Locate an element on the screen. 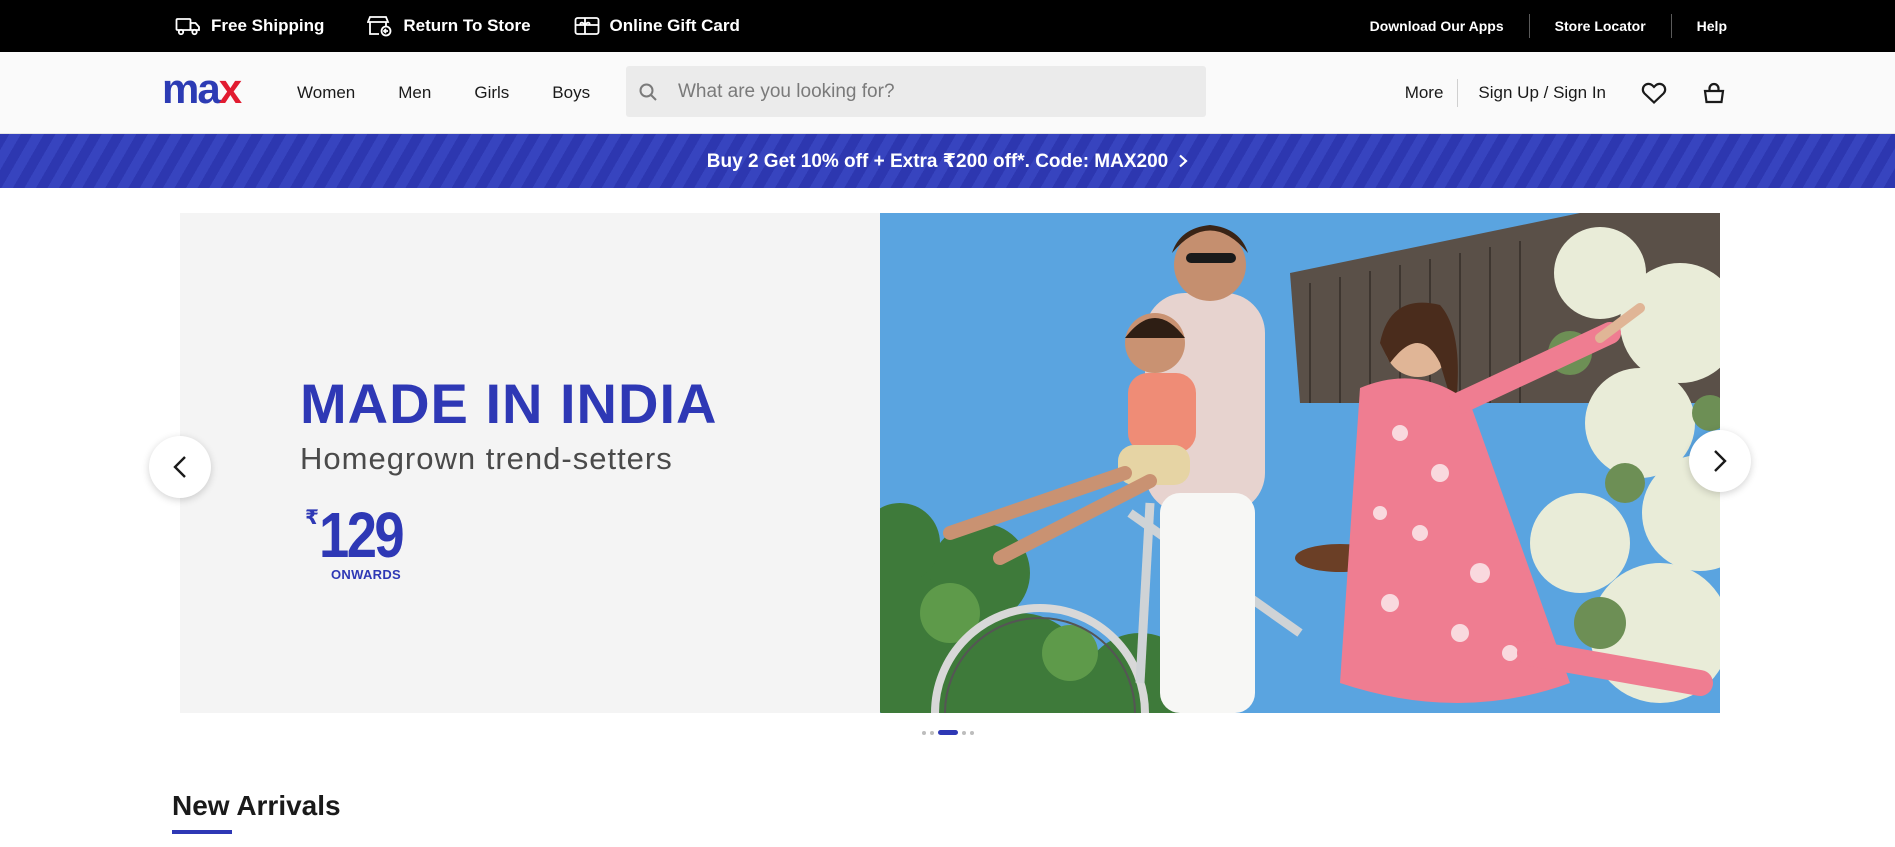 The height and width of the screenshot is (847, 1895). signin-link: Sign Up / Sign In is located at coordinates (1549, 93).